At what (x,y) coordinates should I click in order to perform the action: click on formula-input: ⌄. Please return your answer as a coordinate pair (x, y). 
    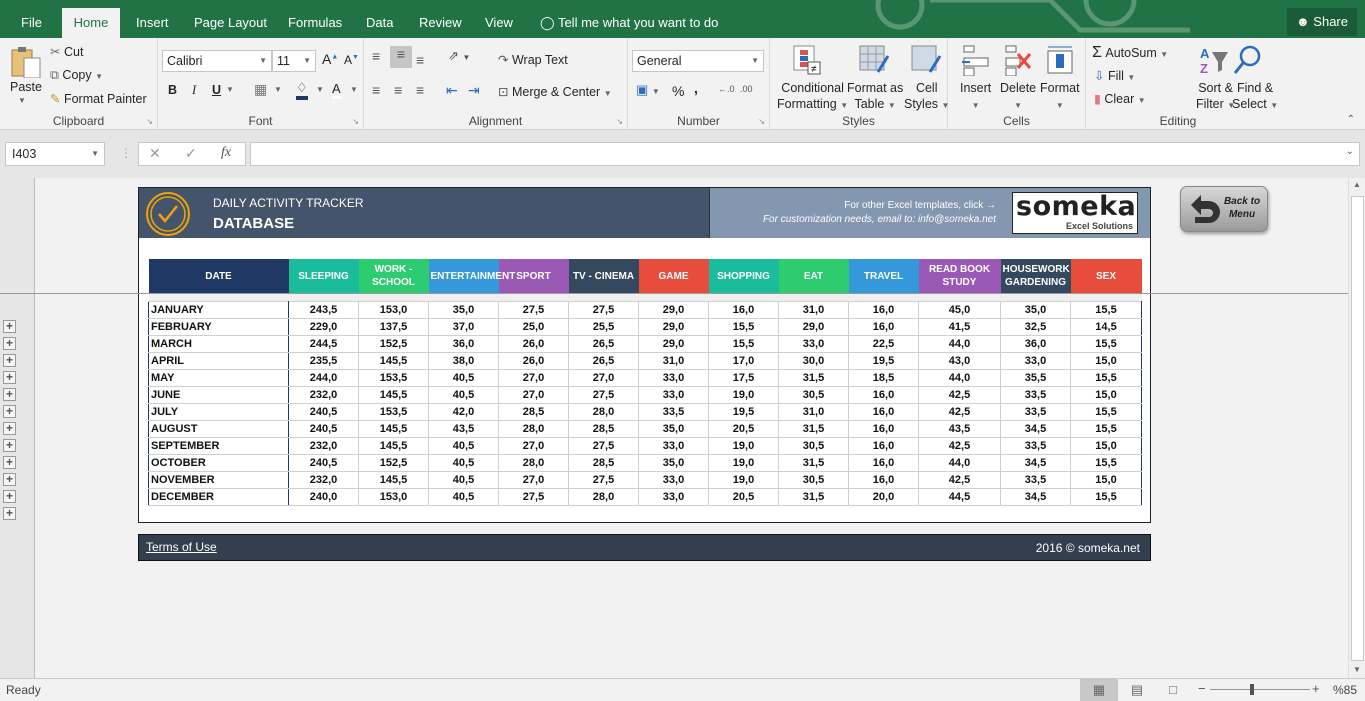
    Looking at the image, I should click on (805, 154).